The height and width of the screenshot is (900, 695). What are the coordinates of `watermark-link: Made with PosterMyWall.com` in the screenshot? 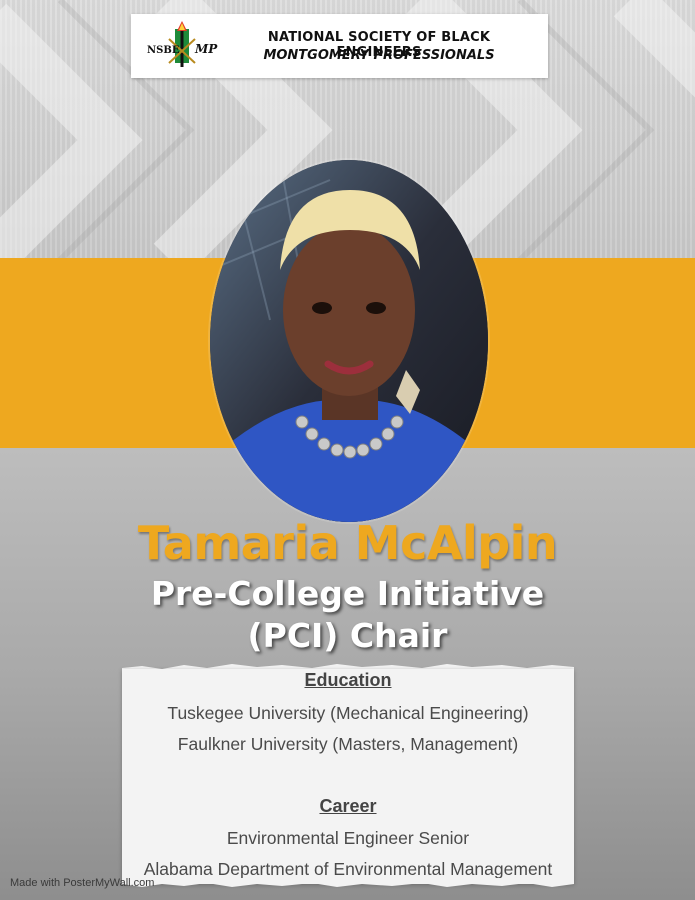 It's located at (82, 883).